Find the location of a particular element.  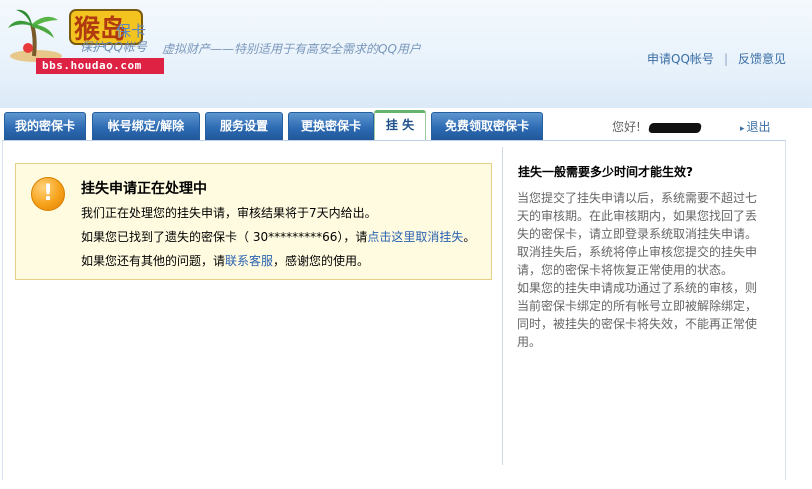

user-greeting: 您好! is located at coordinates (657, 126).